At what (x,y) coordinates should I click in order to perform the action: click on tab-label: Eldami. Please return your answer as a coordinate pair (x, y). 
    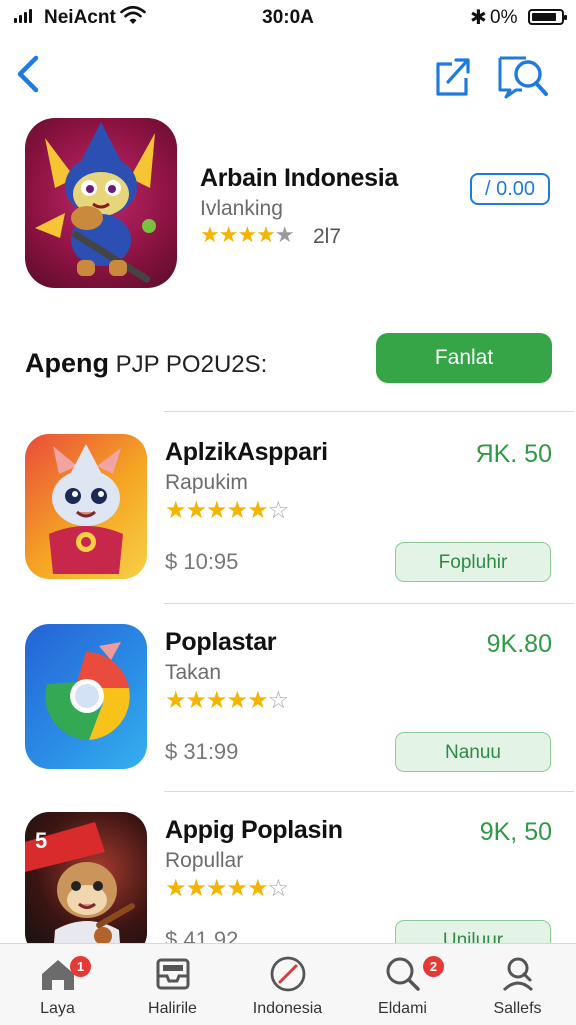
    Looking at the image, I should click on (402, 1008).